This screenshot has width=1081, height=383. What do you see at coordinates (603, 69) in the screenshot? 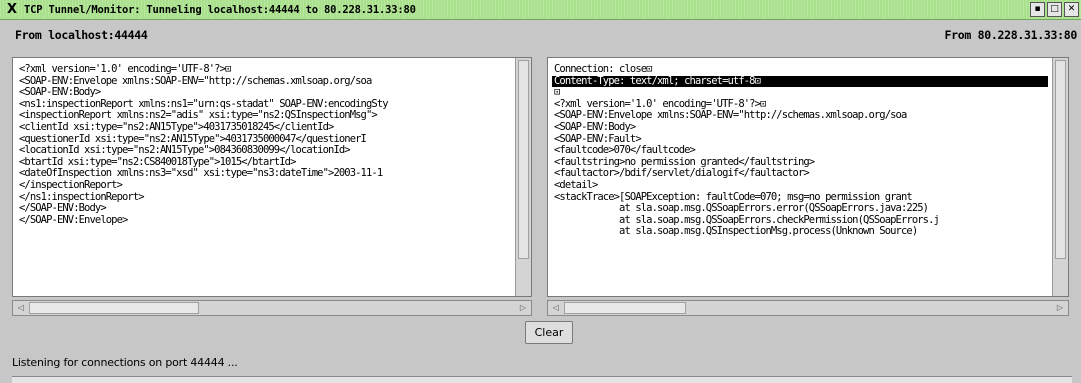
I see `text-line: Connection: close⊡` at bounding box center [603, 69].